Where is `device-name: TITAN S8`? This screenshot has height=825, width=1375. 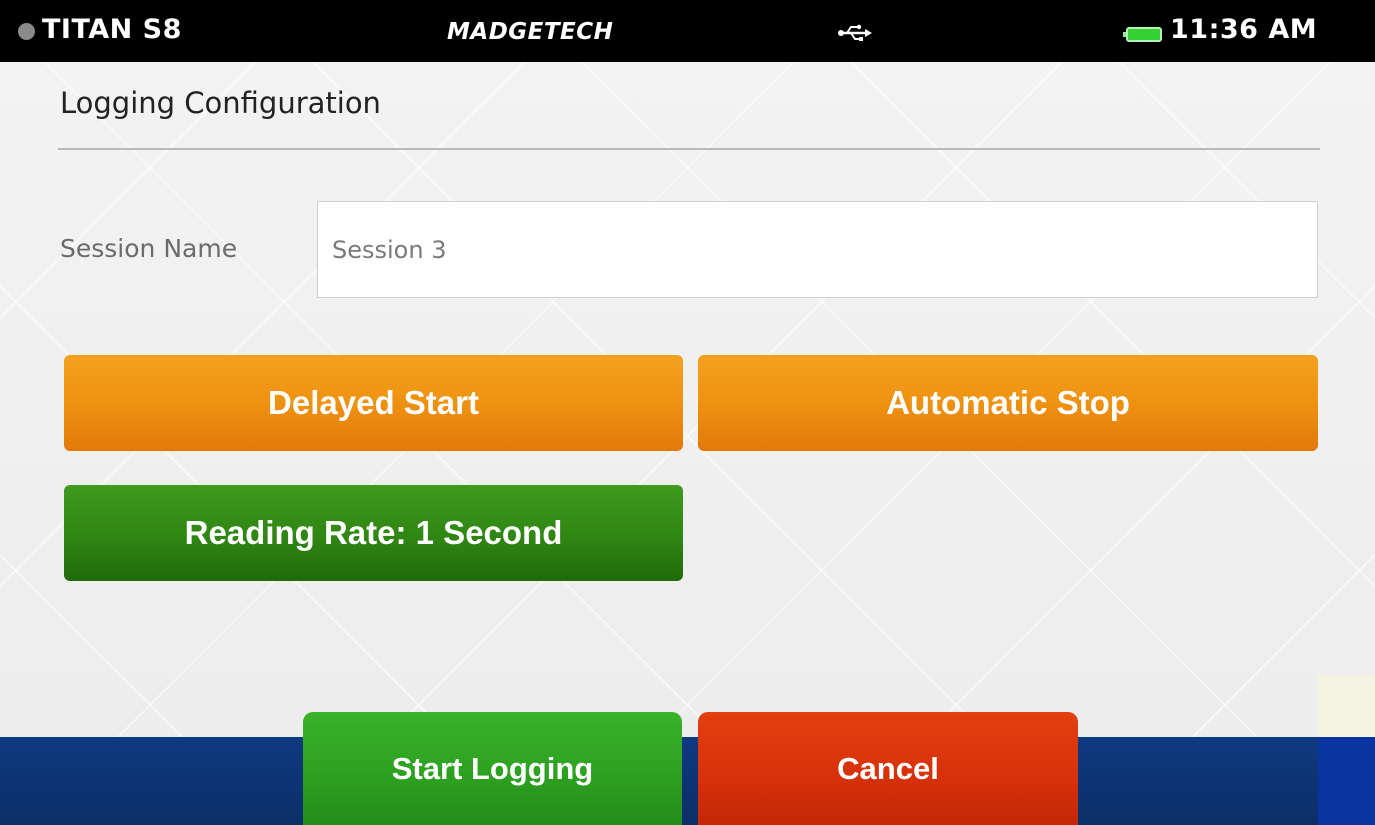
device-name: TITAN S8 is located at coordinates (112, 29).